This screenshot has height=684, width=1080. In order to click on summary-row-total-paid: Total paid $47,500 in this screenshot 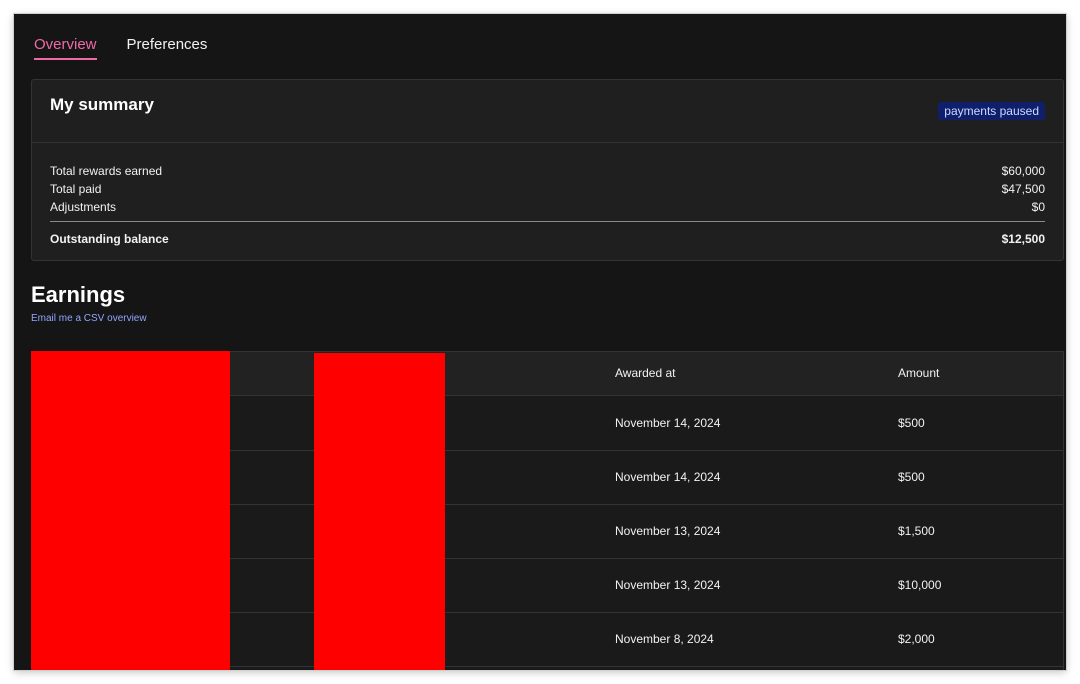, I will do `click(547, 189)`.